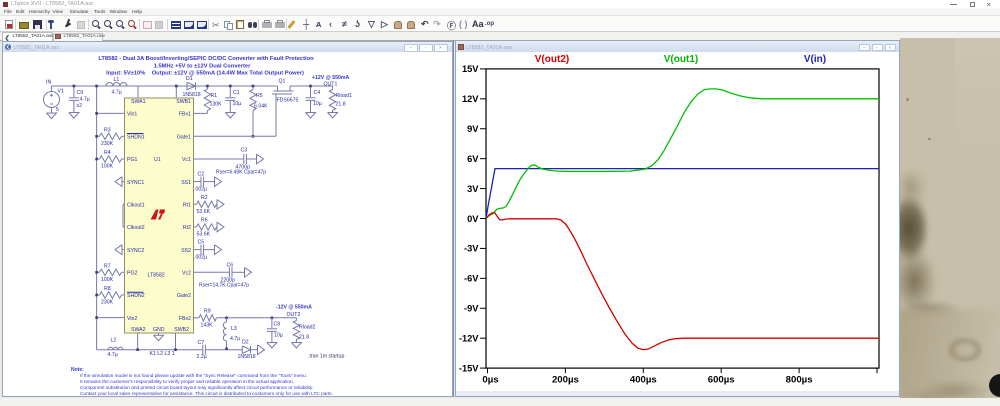 Image resolution: width=1000 pixels, height=406 pixels. Describe the element at coordinates (244, 151) in the screenshot. I see `svg-text: C3` at that location.